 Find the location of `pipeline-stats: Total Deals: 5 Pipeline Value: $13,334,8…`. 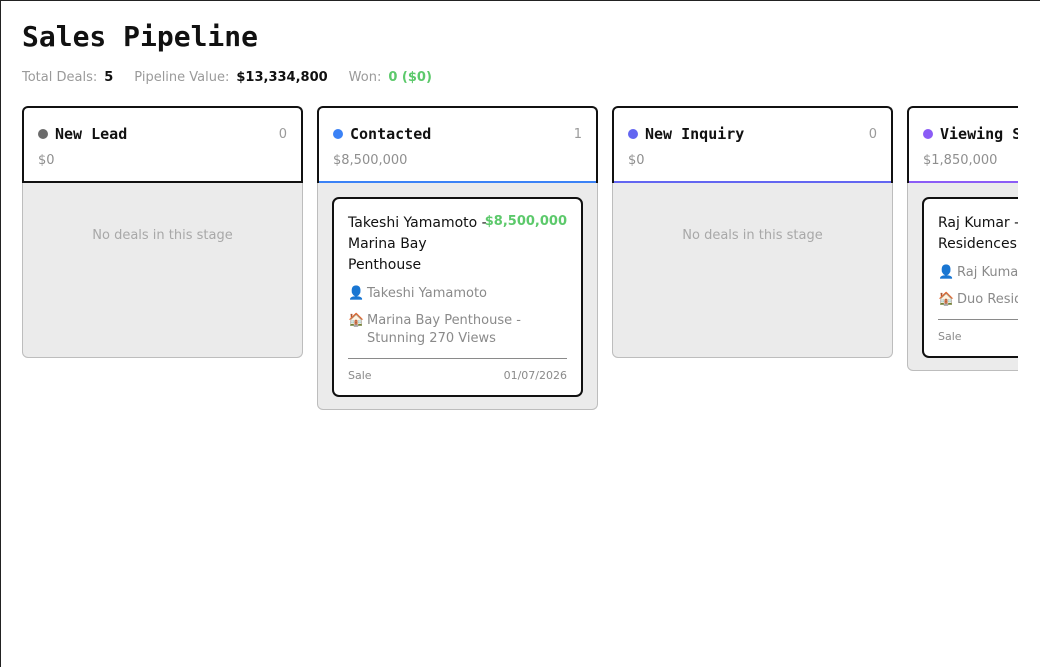

pipeline-stats: Total Deals: 5 Pipeline Value: $13,334,8… is located at coordinates (237, 77).